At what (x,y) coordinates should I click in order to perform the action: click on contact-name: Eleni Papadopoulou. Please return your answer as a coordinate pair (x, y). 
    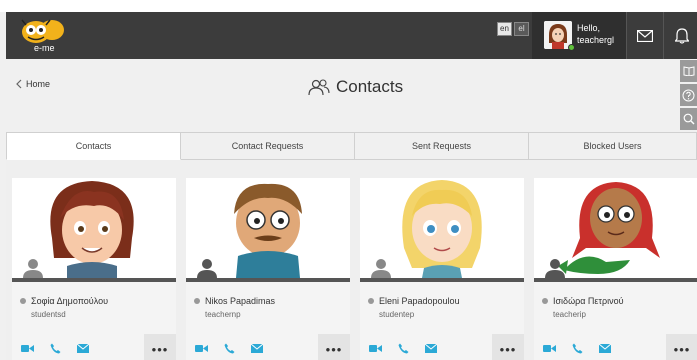
    Looking at the image, I should click on (419, 301).